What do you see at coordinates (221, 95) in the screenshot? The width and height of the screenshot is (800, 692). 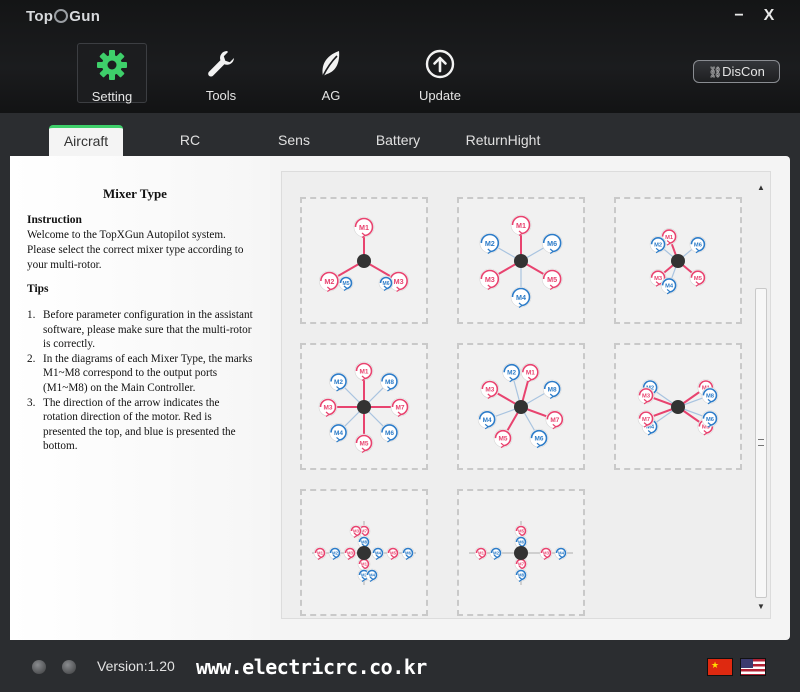 I see `toolbar-tools-label: Tools` at bounding box center [221, 95].